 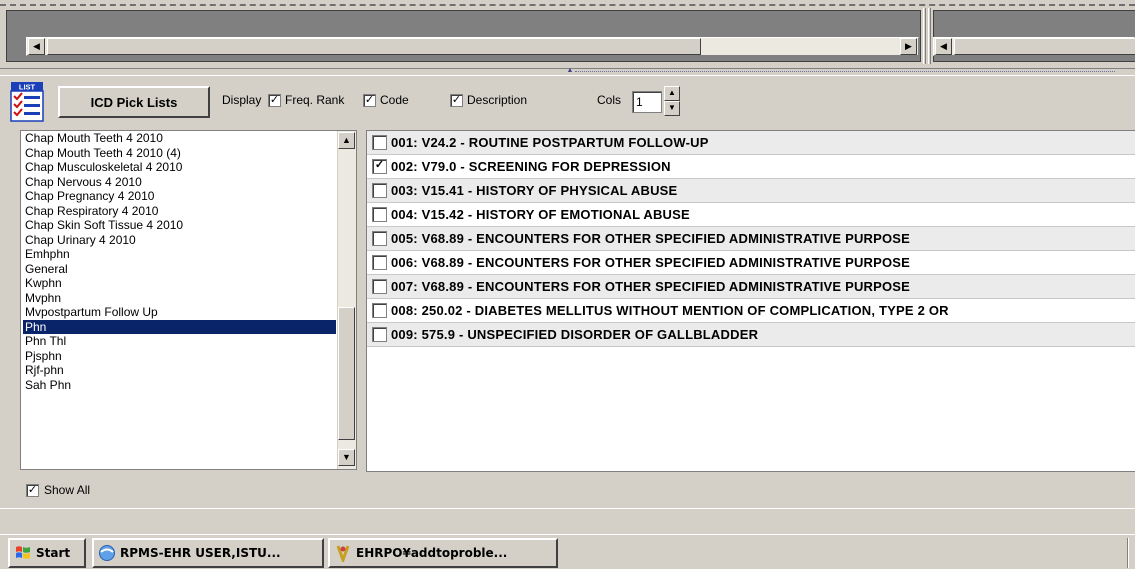 What do you see at coordinates (32, 490) in the screenshot?
I see `show-all-checkbox: ✓` at bounding box center [32, 490].